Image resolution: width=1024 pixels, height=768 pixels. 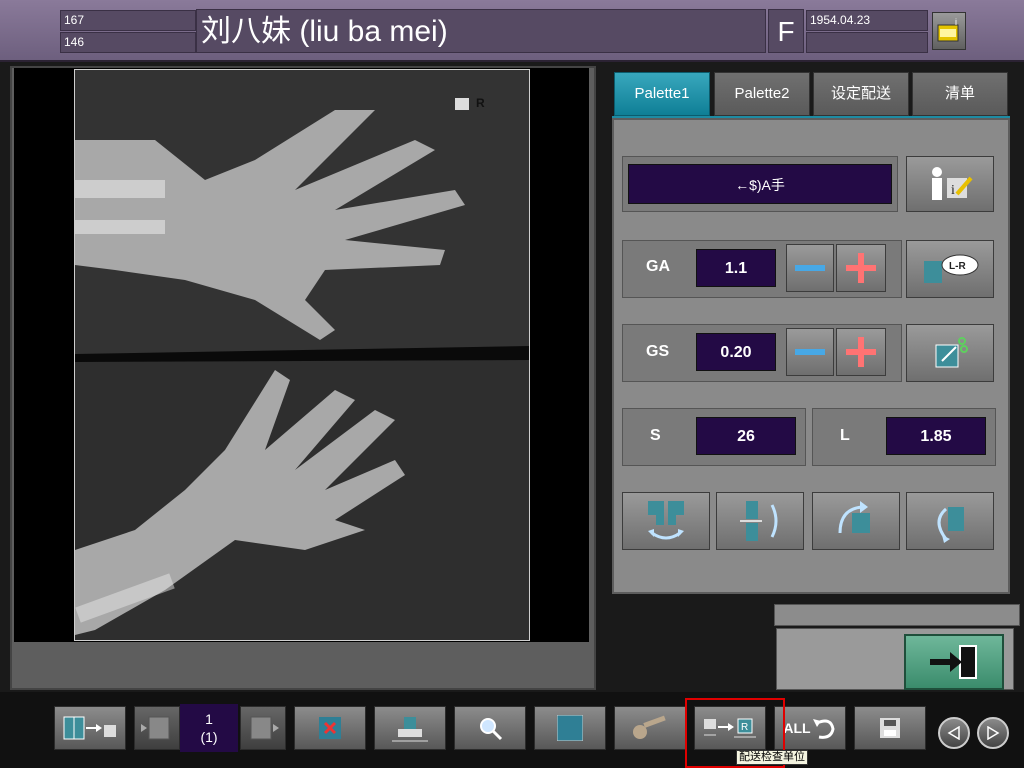 What do you see at coordinates (936, 436) in the screenshot?
I see `l-value: 1.85` at bounding box center [936, 436].